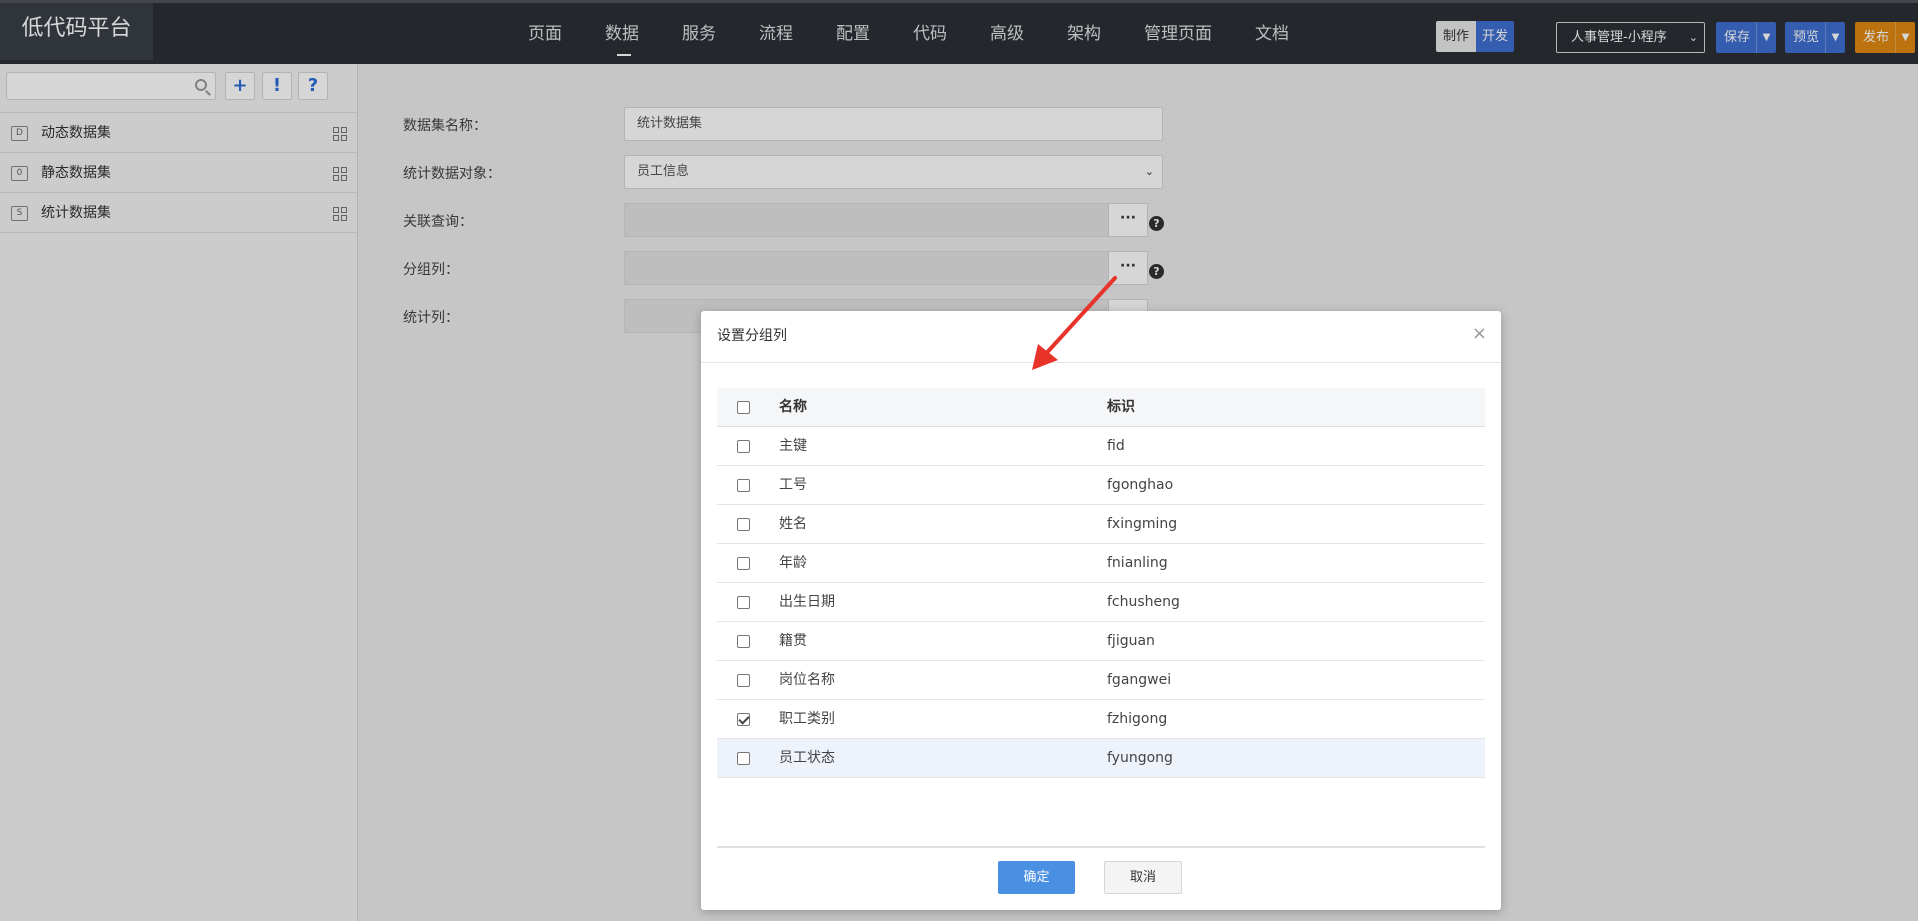 The image size is (1918, 921). Describe the element at coordinates (1143, 877) in the screenshot. I see `cancel-button: 取消` at that location.